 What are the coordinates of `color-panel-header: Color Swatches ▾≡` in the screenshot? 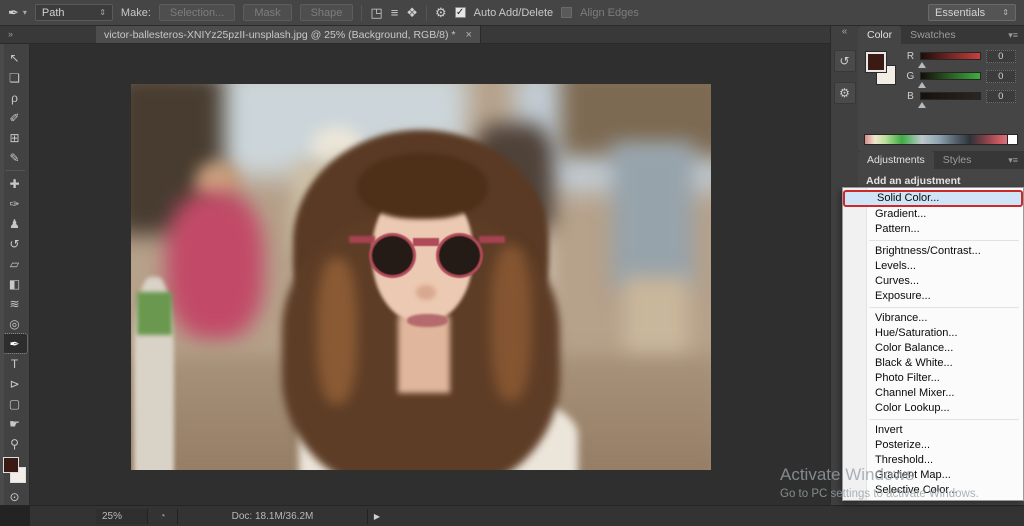 It's located at (941, 35).